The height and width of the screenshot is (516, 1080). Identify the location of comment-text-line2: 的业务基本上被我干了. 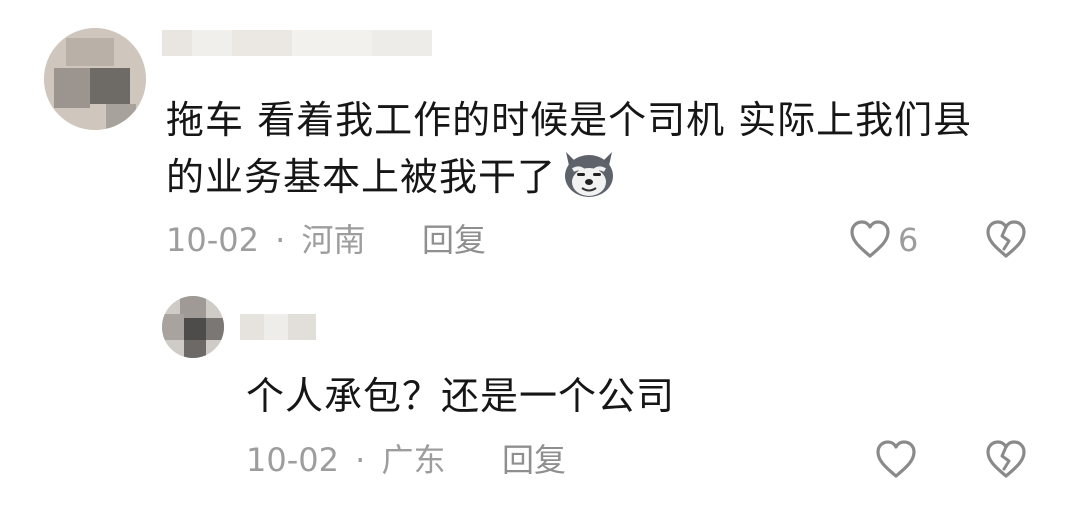
(606, 176).